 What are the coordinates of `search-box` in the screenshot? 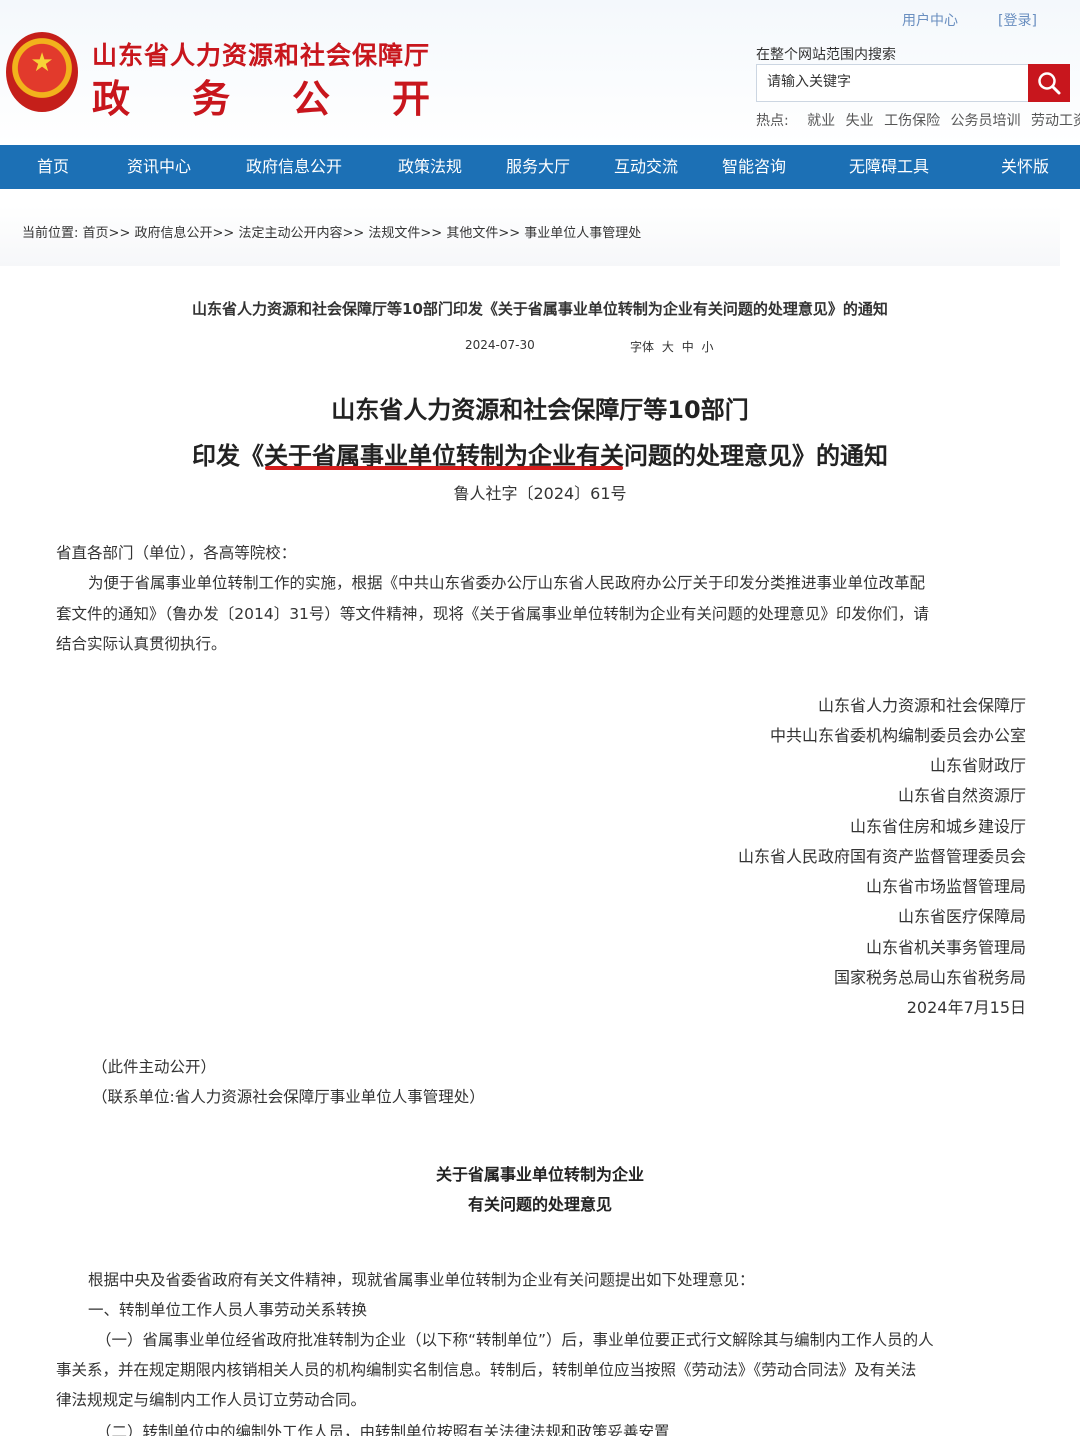 It's located at (893, 83).